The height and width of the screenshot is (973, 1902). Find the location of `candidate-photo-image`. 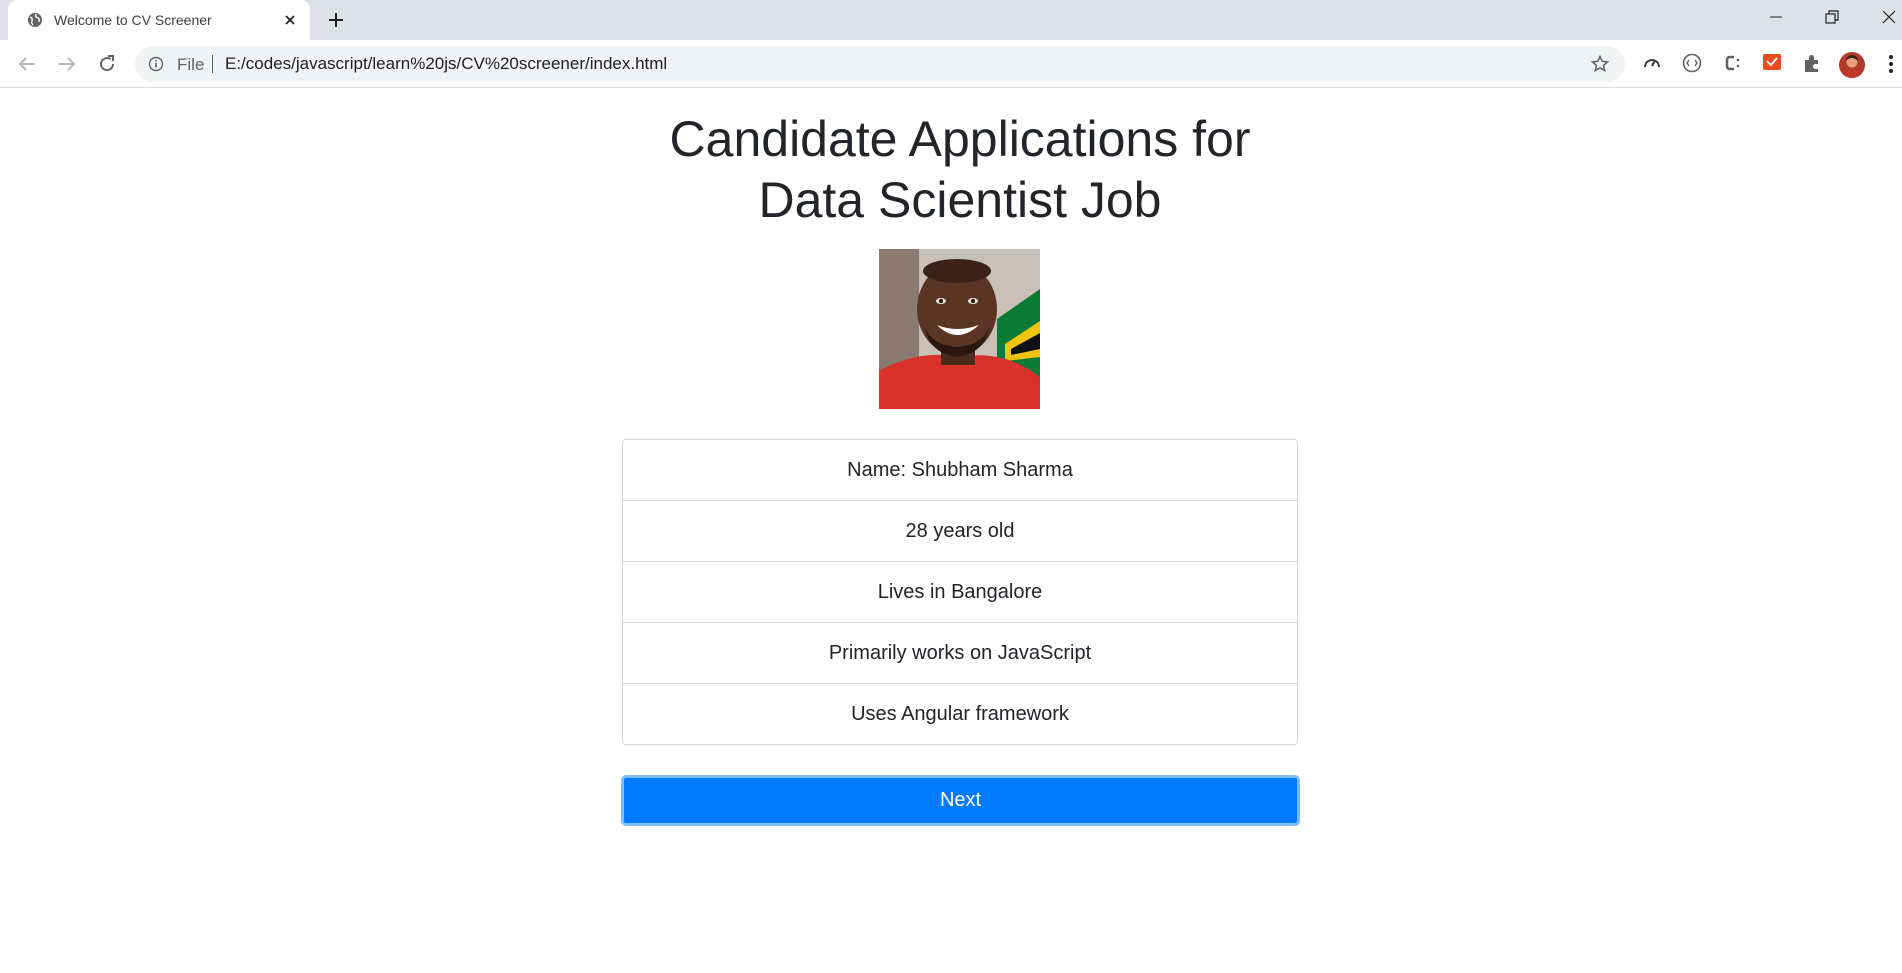

candidate-photo-image is located at coordinates (959, 329).